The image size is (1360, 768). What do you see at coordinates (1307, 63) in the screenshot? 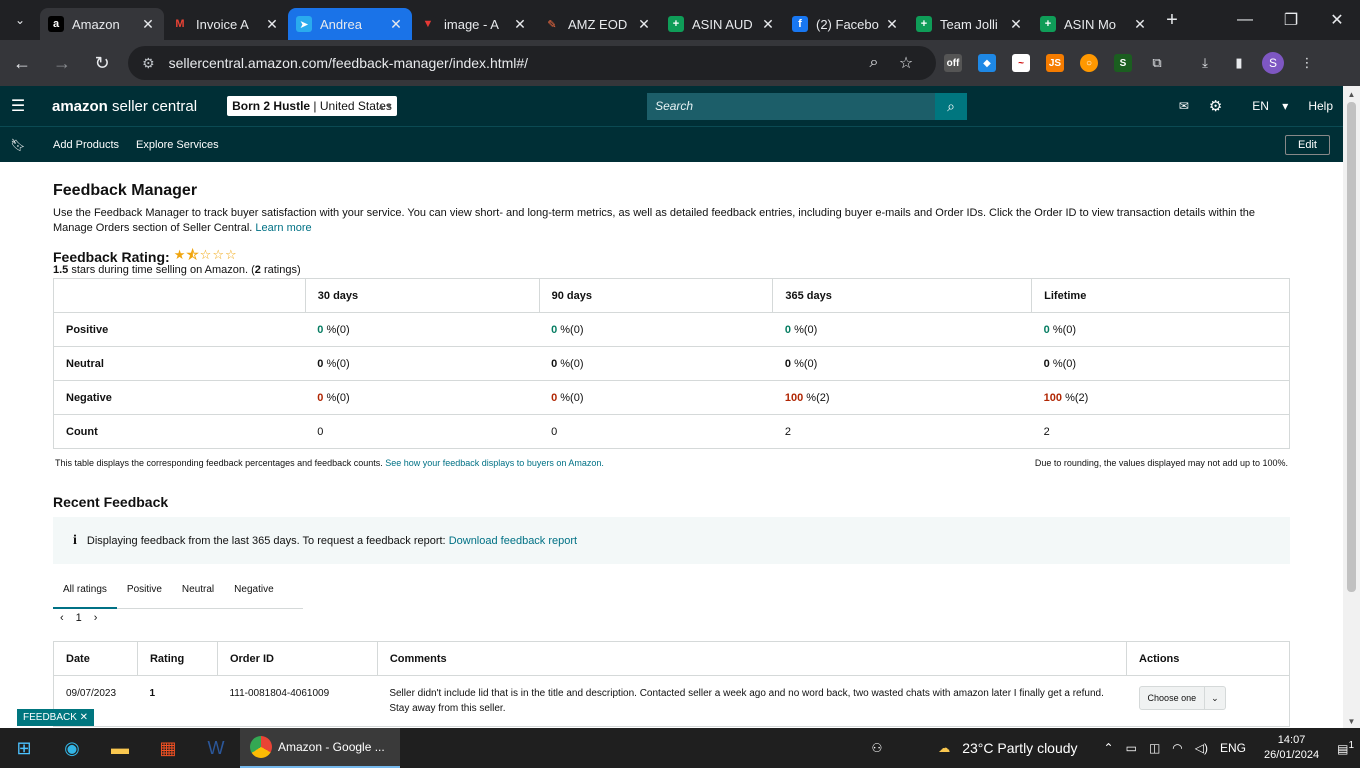
I see `browser-menu-icon: ⋮` at bounding box center [1307, 63].